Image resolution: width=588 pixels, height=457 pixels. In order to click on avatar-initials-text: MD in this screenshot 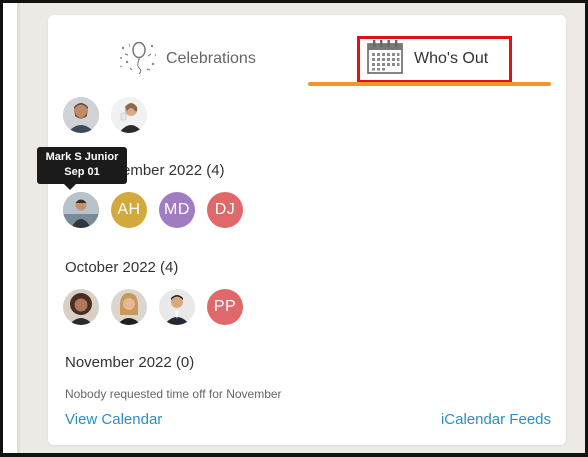, I will do `click(177, 209)`.